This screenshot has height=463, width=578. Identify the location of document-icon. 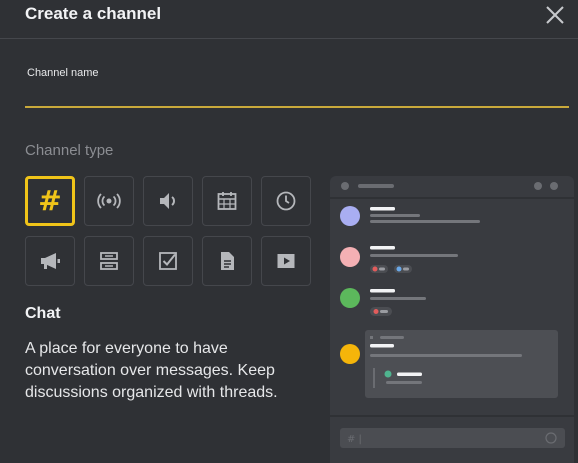
(227, 261).